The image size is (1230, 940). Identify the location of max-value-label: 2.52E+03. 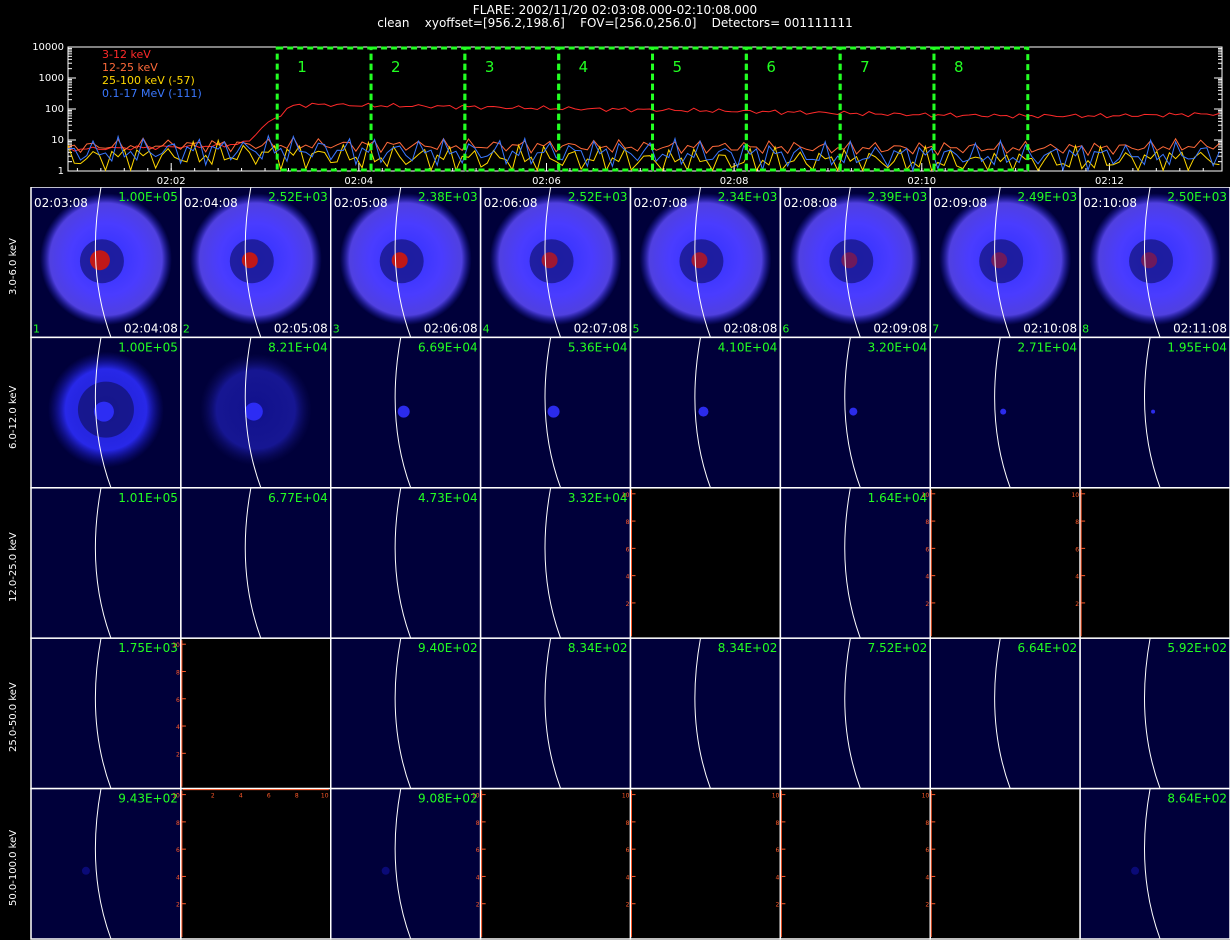
(298, 197).